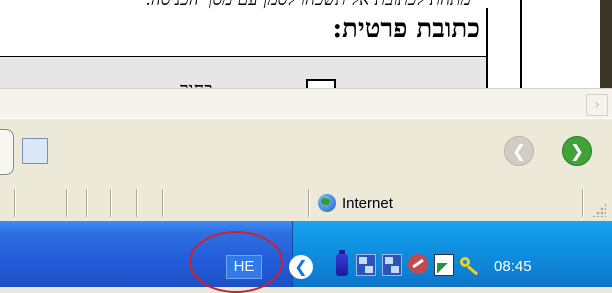 This screenshot has height=293, width=612. Describe the element at coordinates (35, 151) in the screenshot. I see `page-icon` at that location.